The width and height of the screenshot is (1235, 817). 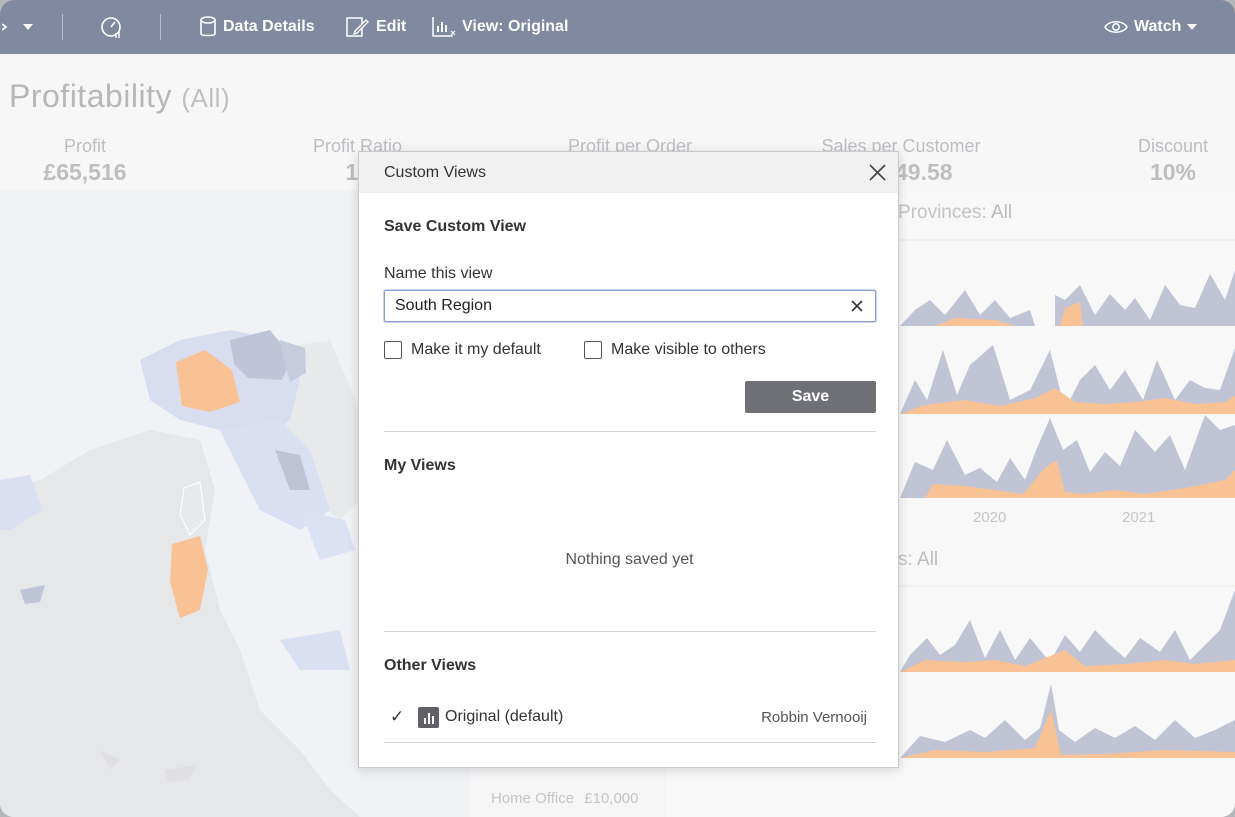 I want to click on view-chart-icon, so click(x=444, y=27).